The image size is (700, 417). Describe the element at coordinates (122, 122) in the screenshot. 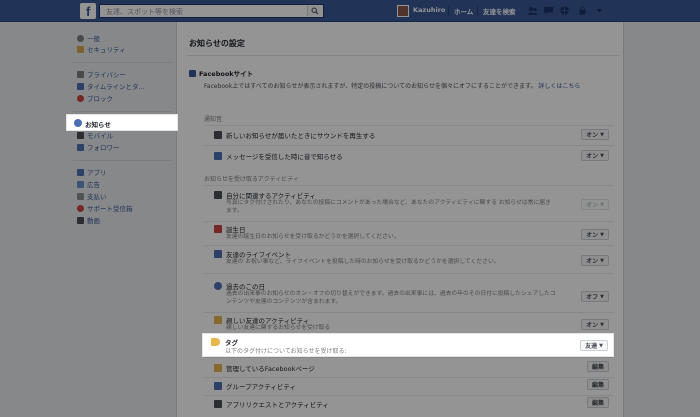

I see `sidebar-item-notifications: お知らせ` at that location.